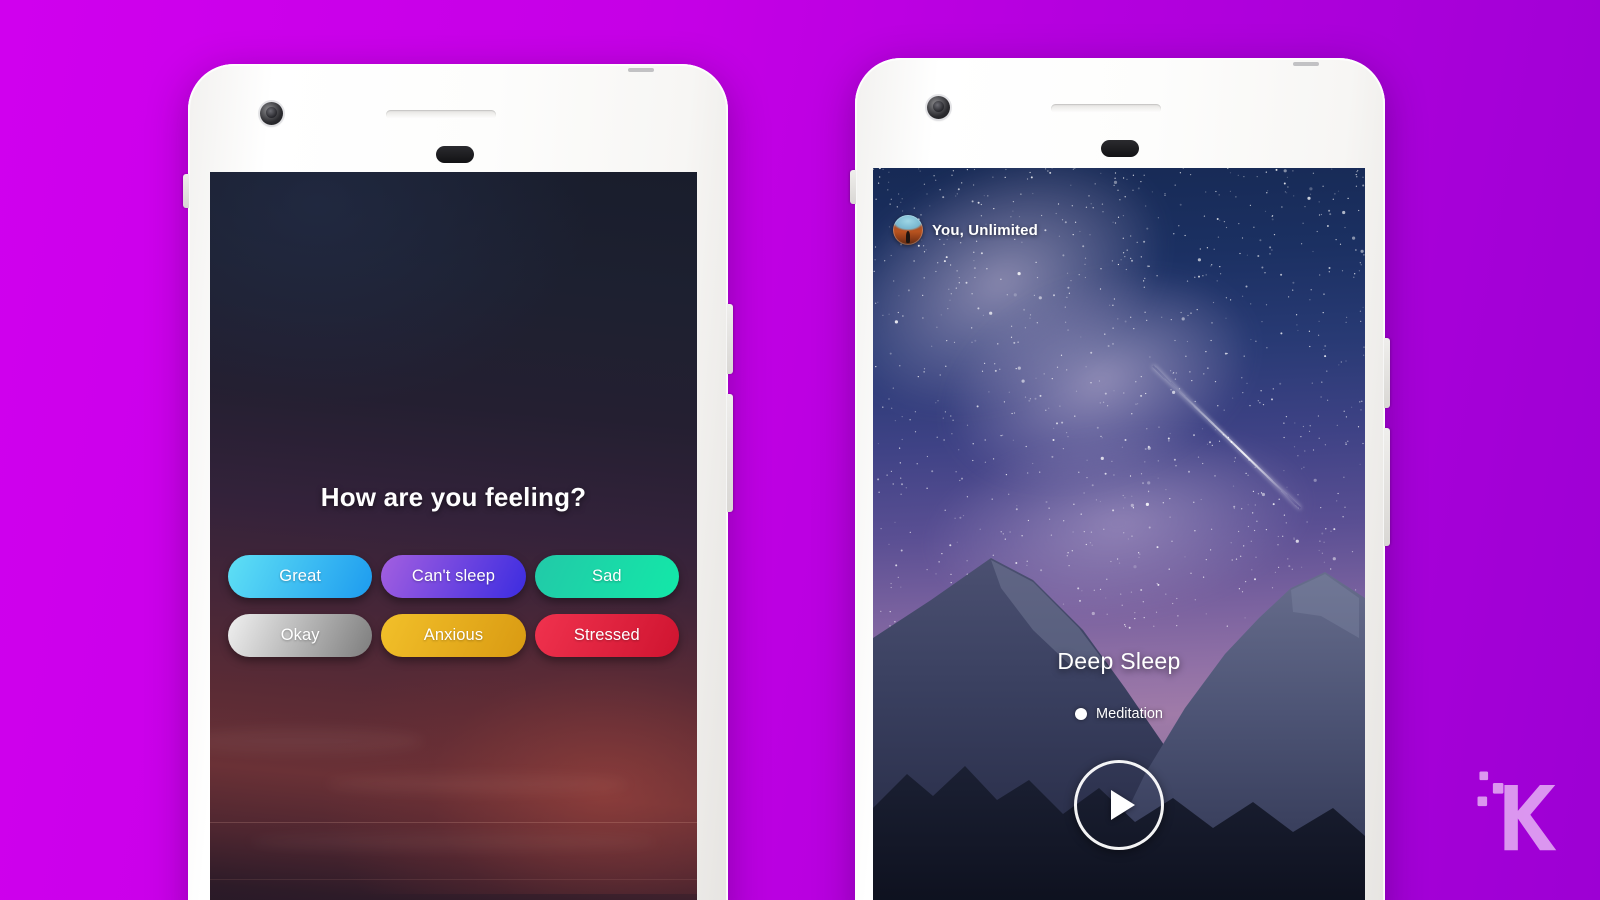 This screenshot has height=900, width=1600. Describe the element at coordinates (453, 497) in the screenshot. I see `page-title: How are you feeling?` at that location.